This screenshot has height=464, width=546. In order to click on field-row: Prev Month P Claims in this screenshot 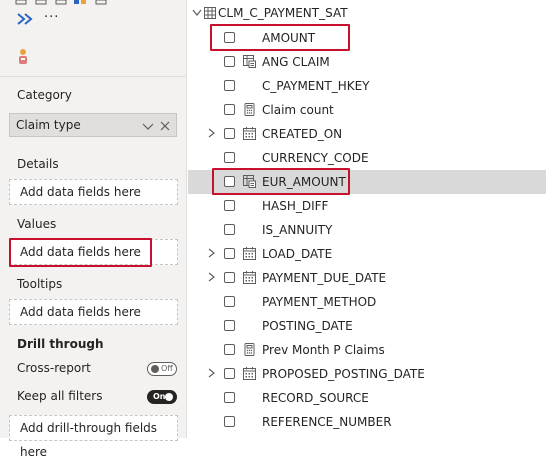, I will do `click(367, 350)`.